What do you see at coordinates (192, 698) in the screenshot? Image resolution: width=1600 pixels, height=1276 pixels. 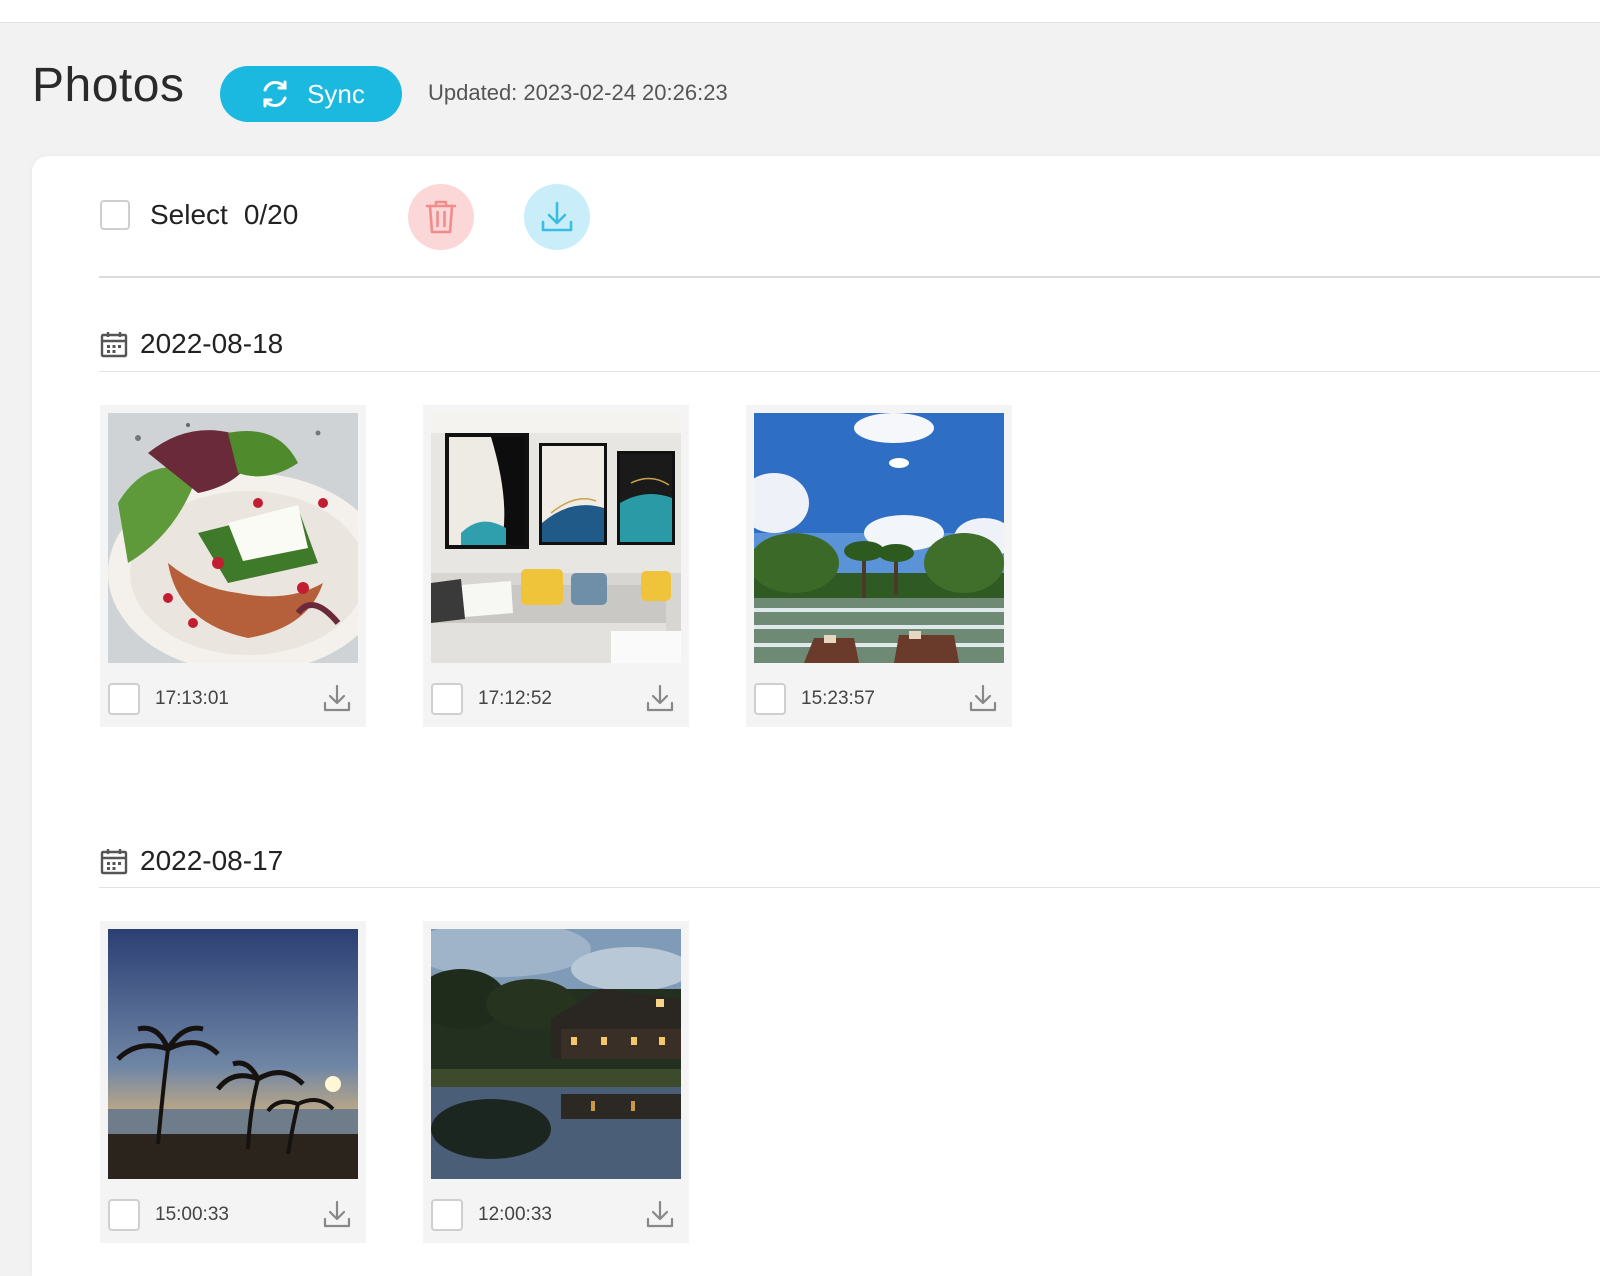 I see `photo-time: 17:13:01` at bounding box center [192, 698].